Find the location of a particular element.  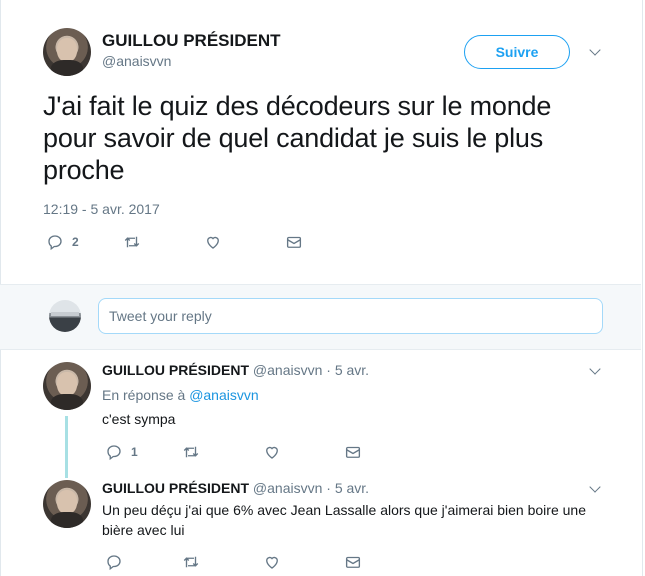

tweet-actions: 2 is located at coordinates (196, 243).